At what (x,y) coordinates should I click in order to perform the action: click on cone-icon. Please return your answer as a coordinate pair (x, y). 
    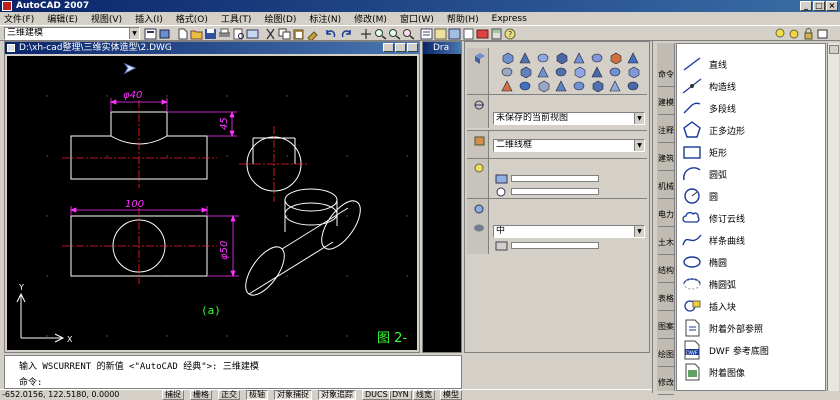
    Looking at the image, I should click on (543, 58).